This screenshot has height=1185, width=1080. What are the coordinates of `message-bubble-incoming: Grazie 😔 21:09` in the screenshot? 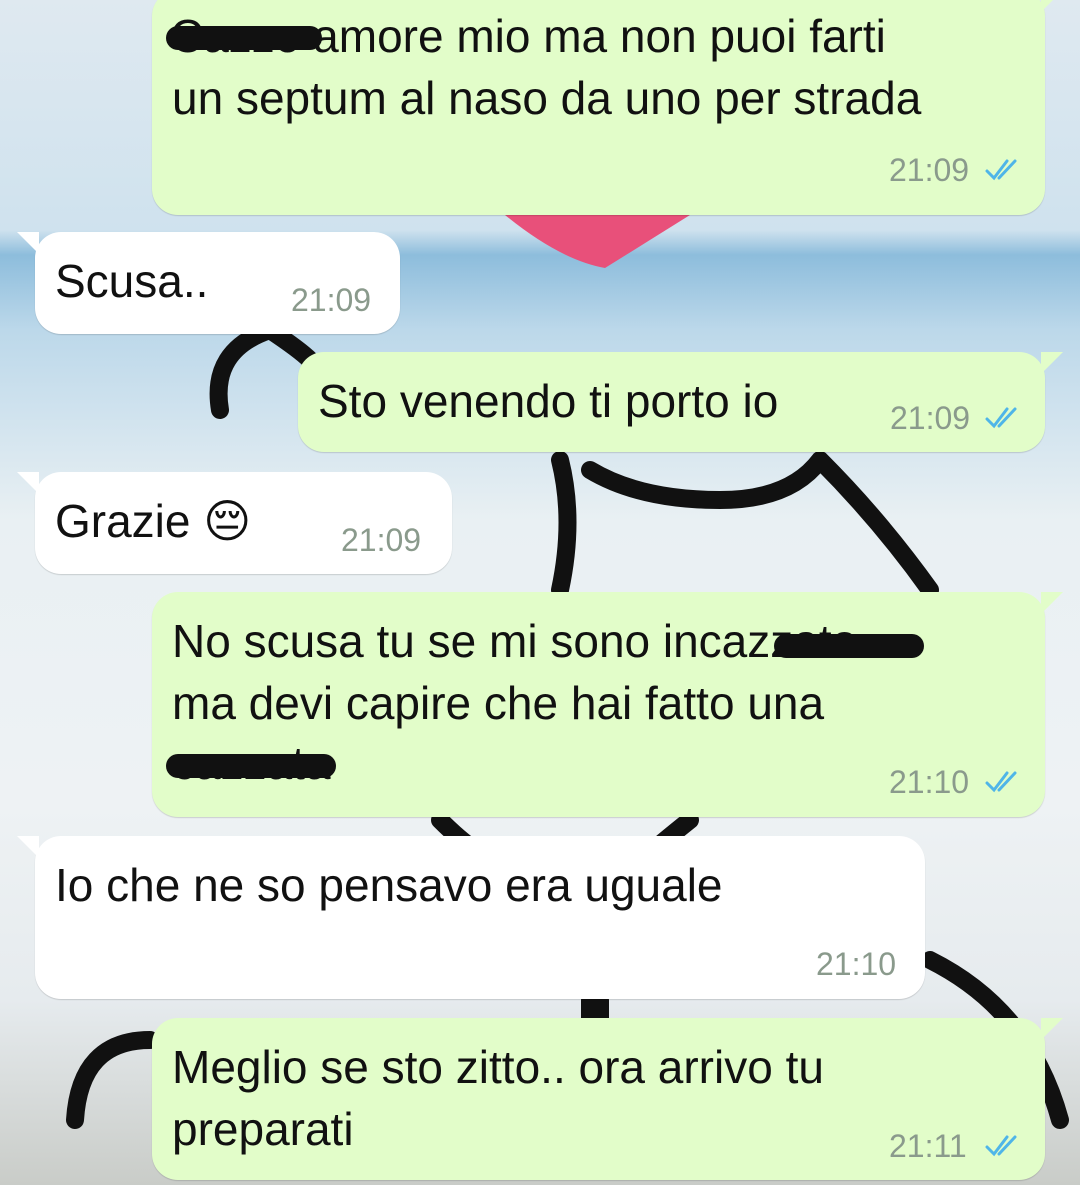 It's located at (234, 523).